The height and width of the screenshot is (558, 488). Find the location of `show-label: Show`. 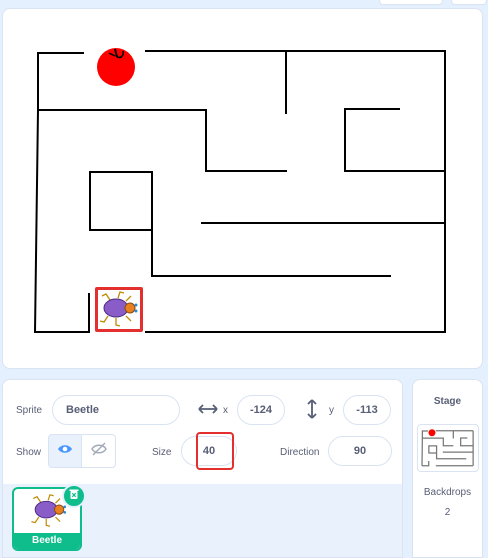

show-label: Show is located at coordinates (29, 452).